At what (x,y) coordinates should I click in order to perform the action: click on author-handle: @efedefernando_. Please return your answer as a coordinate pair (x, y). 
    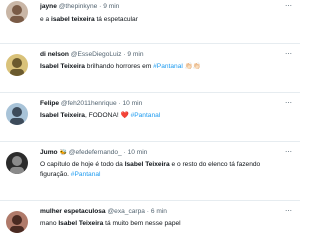
    Looking at the image, I should click on (95, 152).